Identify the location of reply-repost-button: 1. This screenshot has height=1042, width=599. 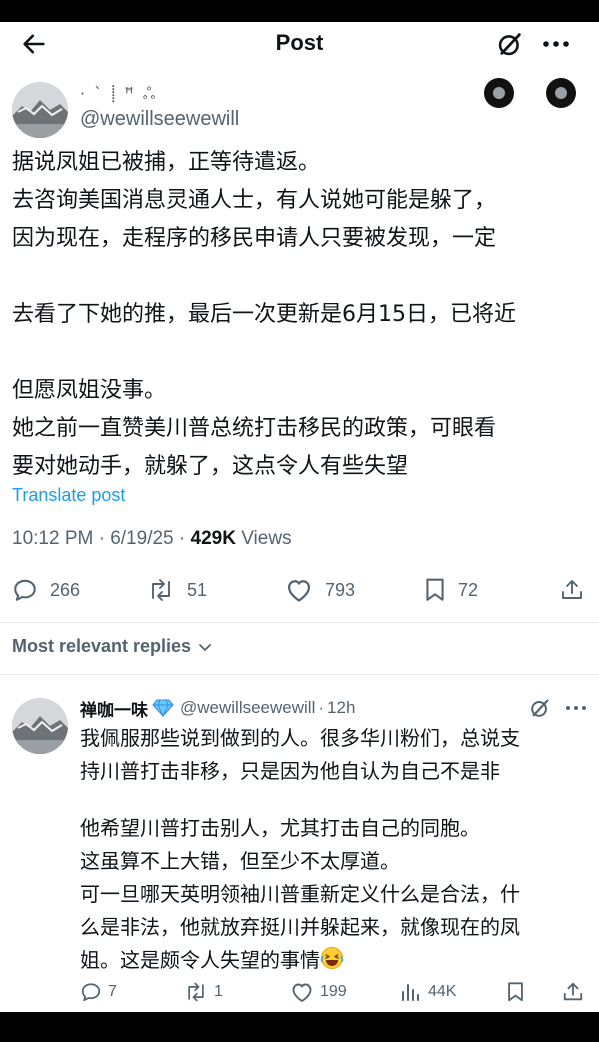
(203, 992).